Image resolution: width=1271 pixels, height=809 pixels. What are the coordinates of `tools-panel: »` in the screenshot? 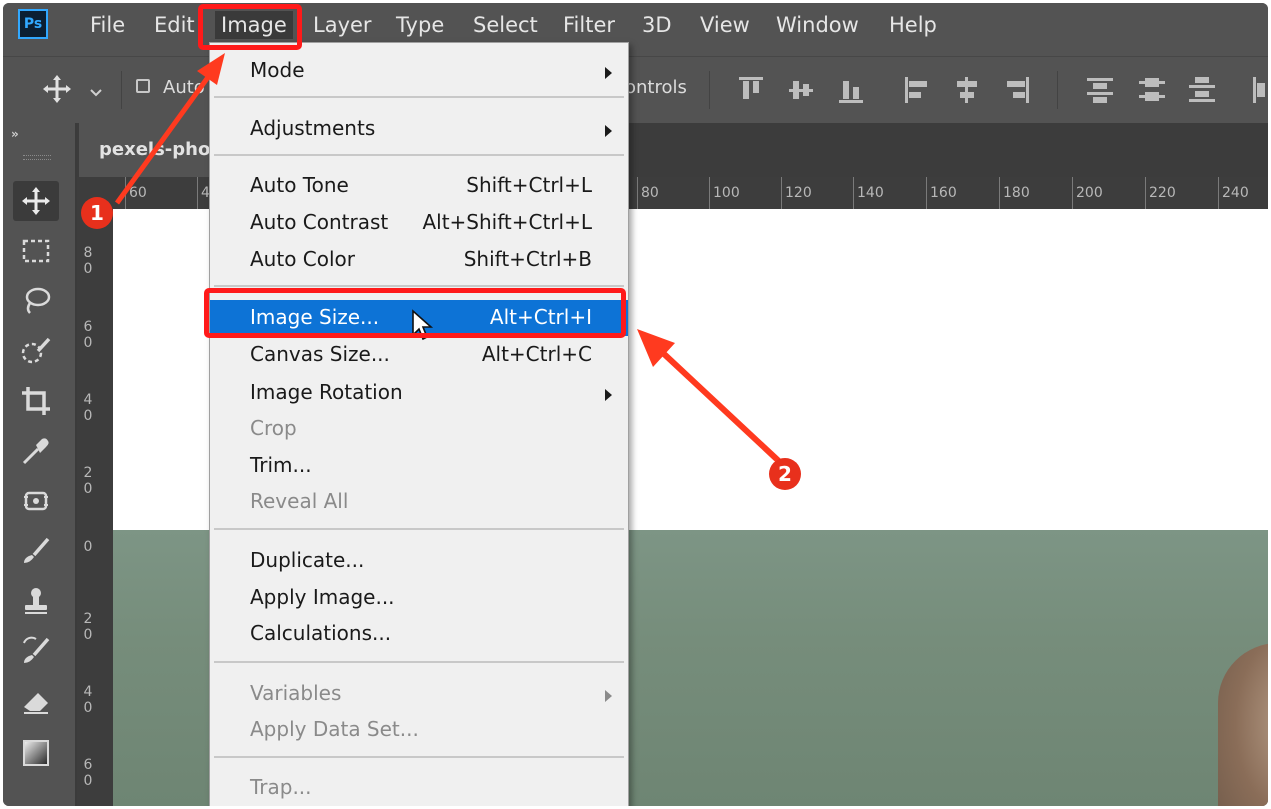 It's located at (40, 464).